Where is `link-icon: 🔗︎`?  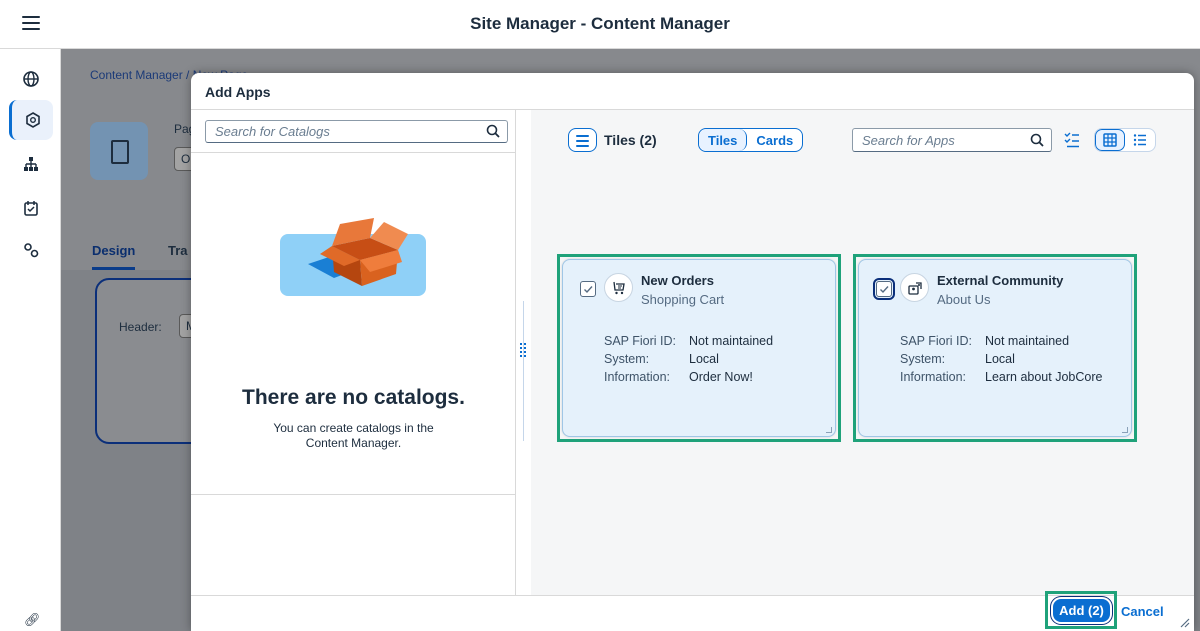
link-icon: 🔗︎ is located at coordinates (34, 619).